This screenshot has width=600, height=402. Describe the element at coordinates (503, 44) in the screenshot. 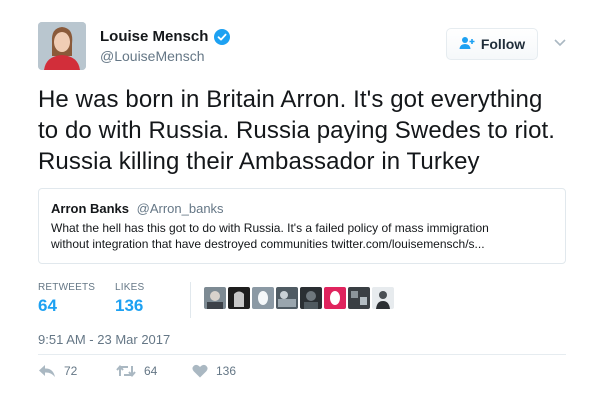

I see `follow-button-label: Follow` at that location.